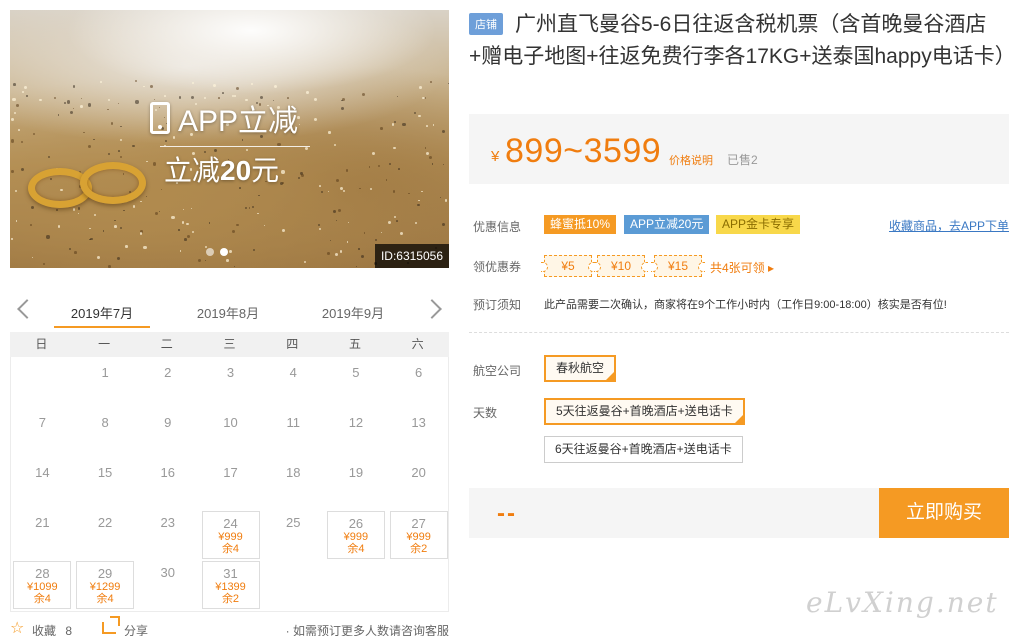 The height and width of the screenshot is (636, 1015). Describe the element at coordinates (102, 327) in the screenshot. I see `active-month-underline` at that location.